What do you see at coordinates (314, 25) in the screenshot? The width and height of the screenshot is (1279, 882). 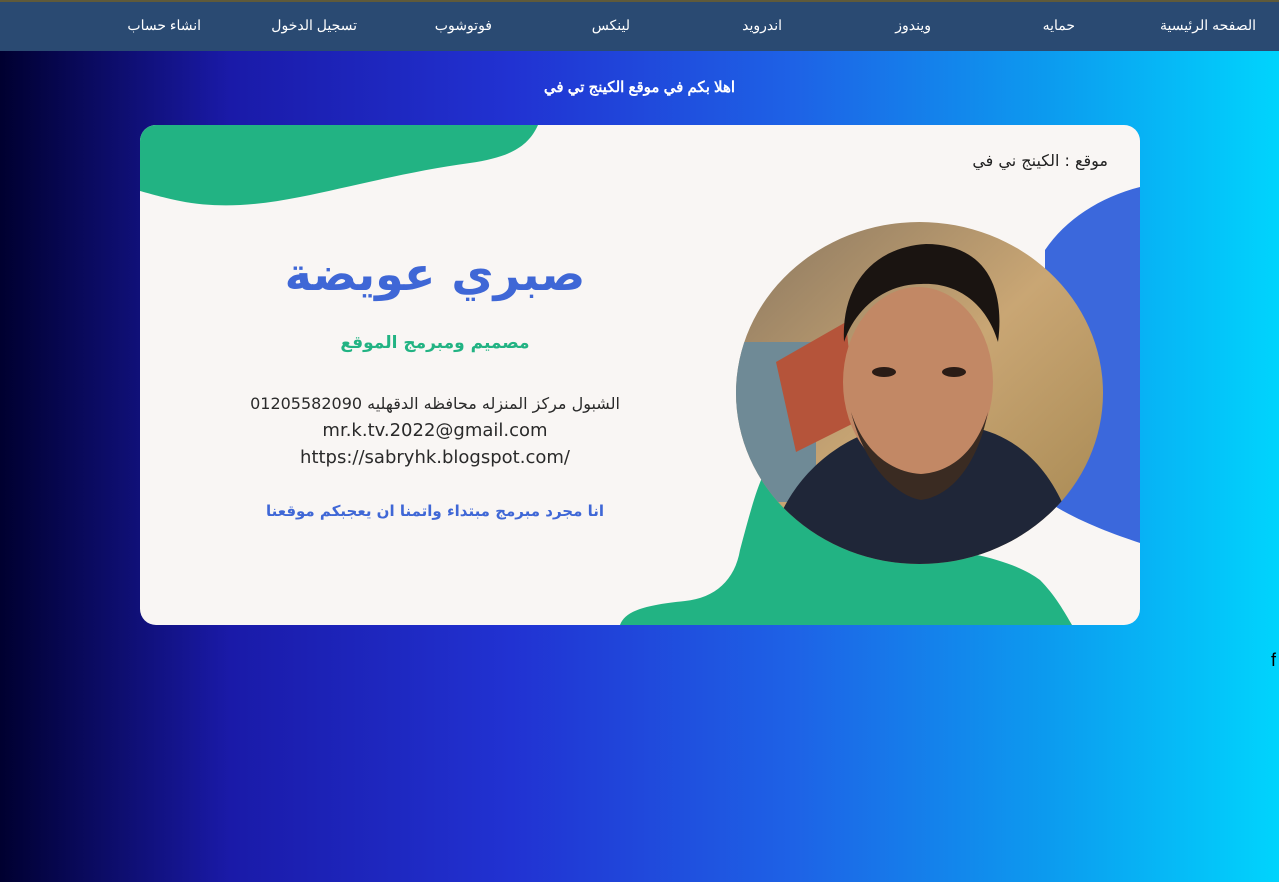 I see `nav-item-login: تسجيل الدخول` at bounding box center [314, 25].